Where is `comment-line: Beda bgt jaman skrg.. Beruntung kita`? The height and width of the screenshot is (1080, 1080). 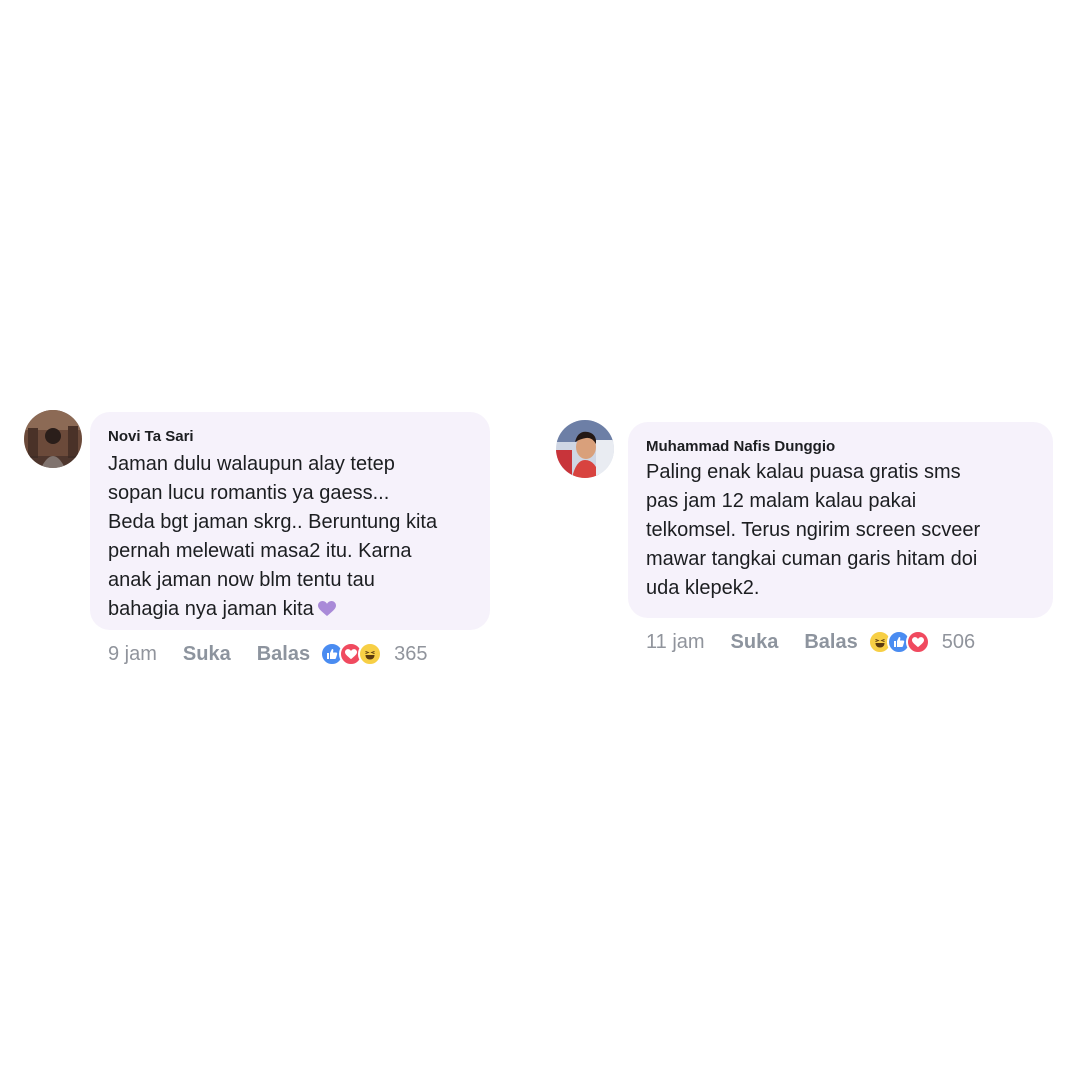 comment-line: Beda bgt jaman skrg.. Beruntung kita is located at coordinates (273, 522).